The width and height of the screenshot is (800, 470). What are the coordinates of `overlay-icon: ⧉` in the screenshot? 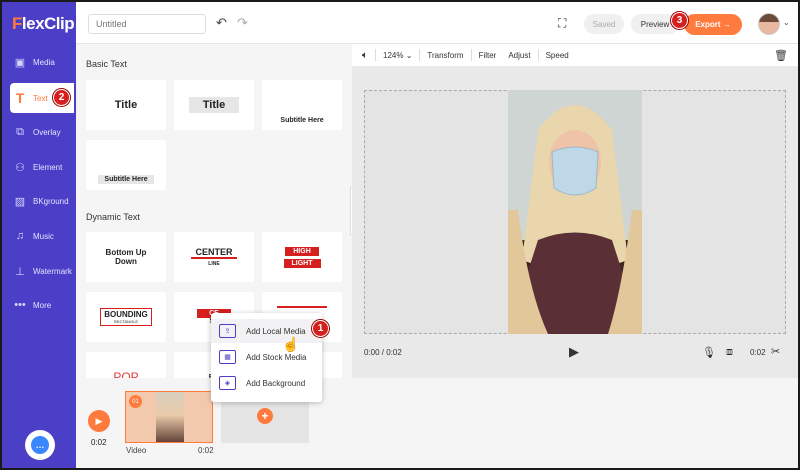 It's located at (20, 131).